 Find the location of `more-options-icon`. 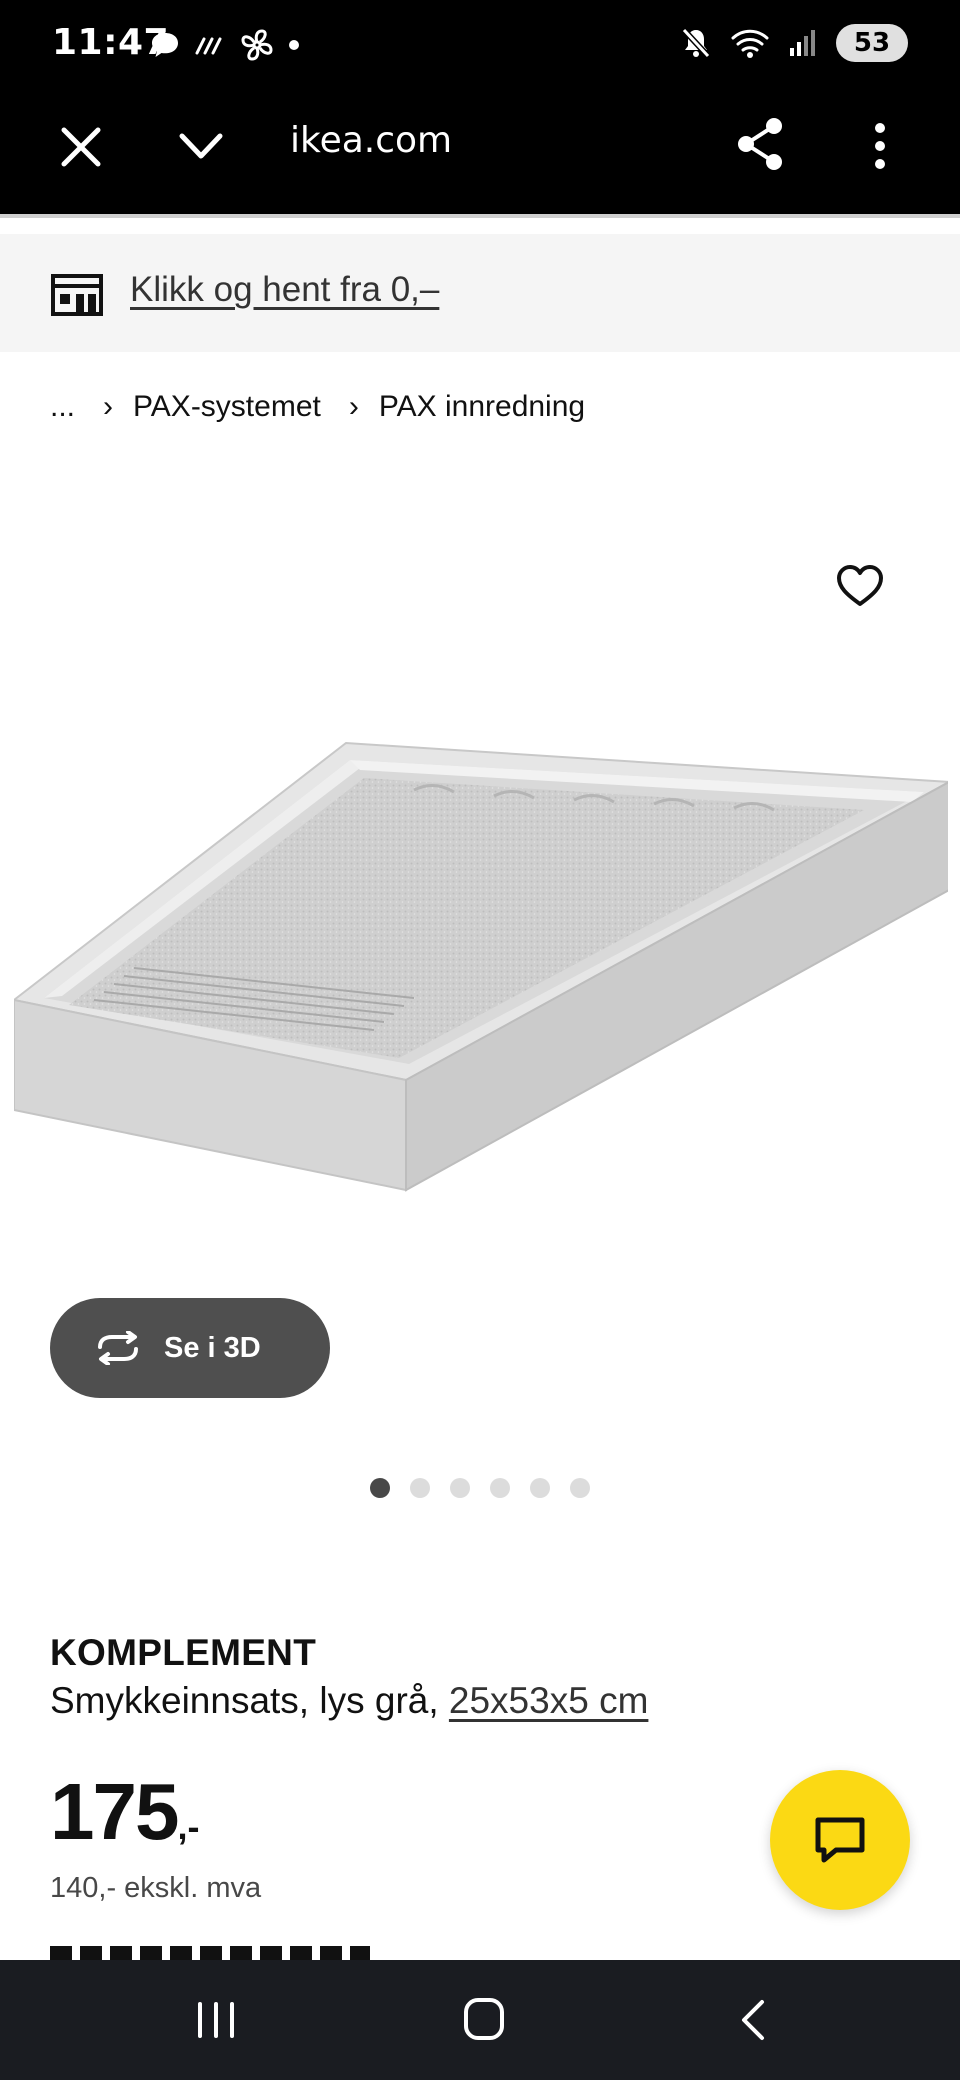

more-options-icon is located at coordinates (880, 146).